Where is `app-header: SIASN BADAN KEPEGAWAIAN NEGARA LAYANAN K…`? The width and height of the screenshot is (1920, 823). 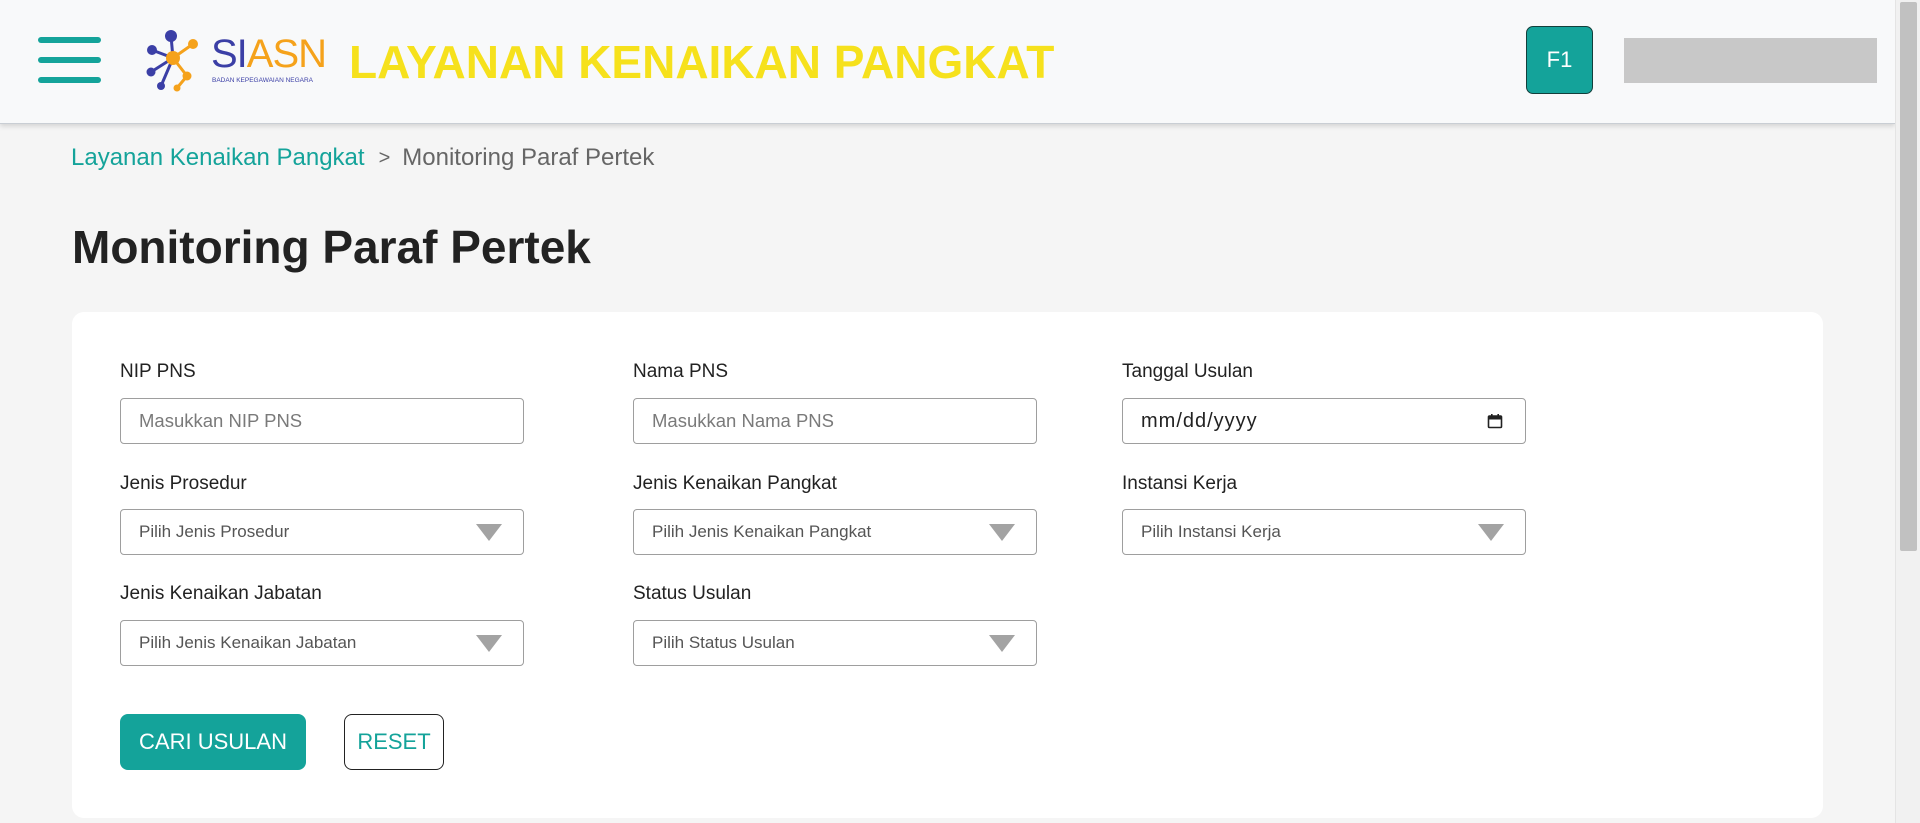 app-header: SIASN BADAN KEPEGAWAIAN NEGARA LAYANAN K… is located at coordinates (947, 62).